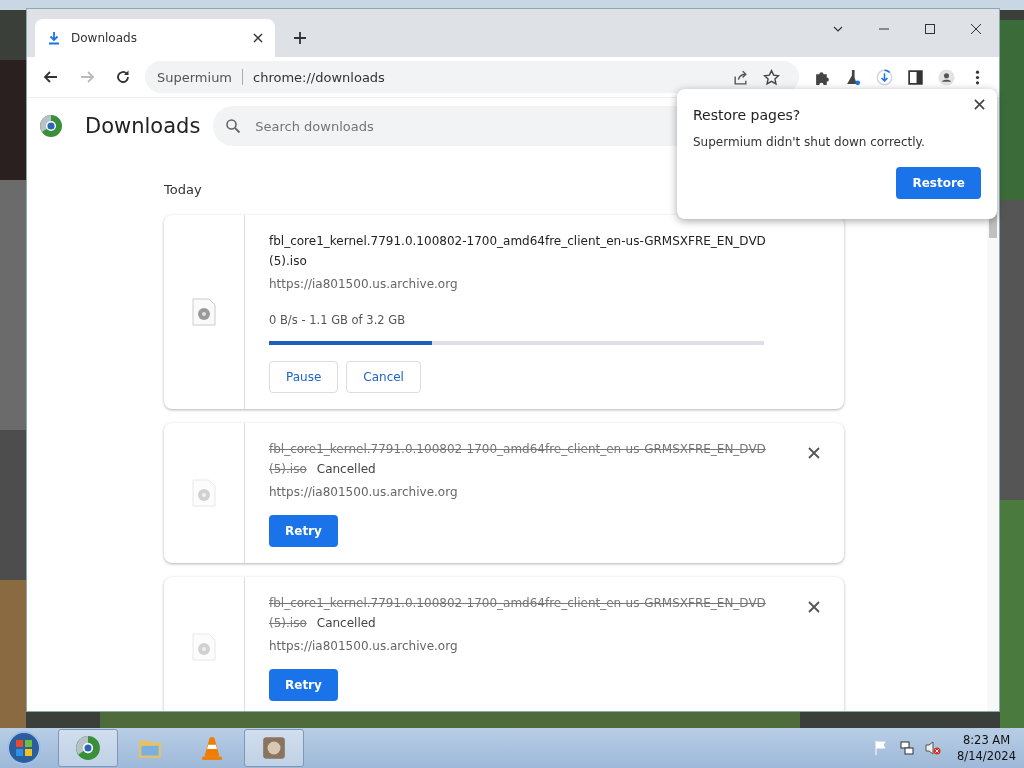 This screenshot has width=1024, height=768. Describe the element at coordinates (51, 77) in the screenshot. I see `back-icon` at that location.